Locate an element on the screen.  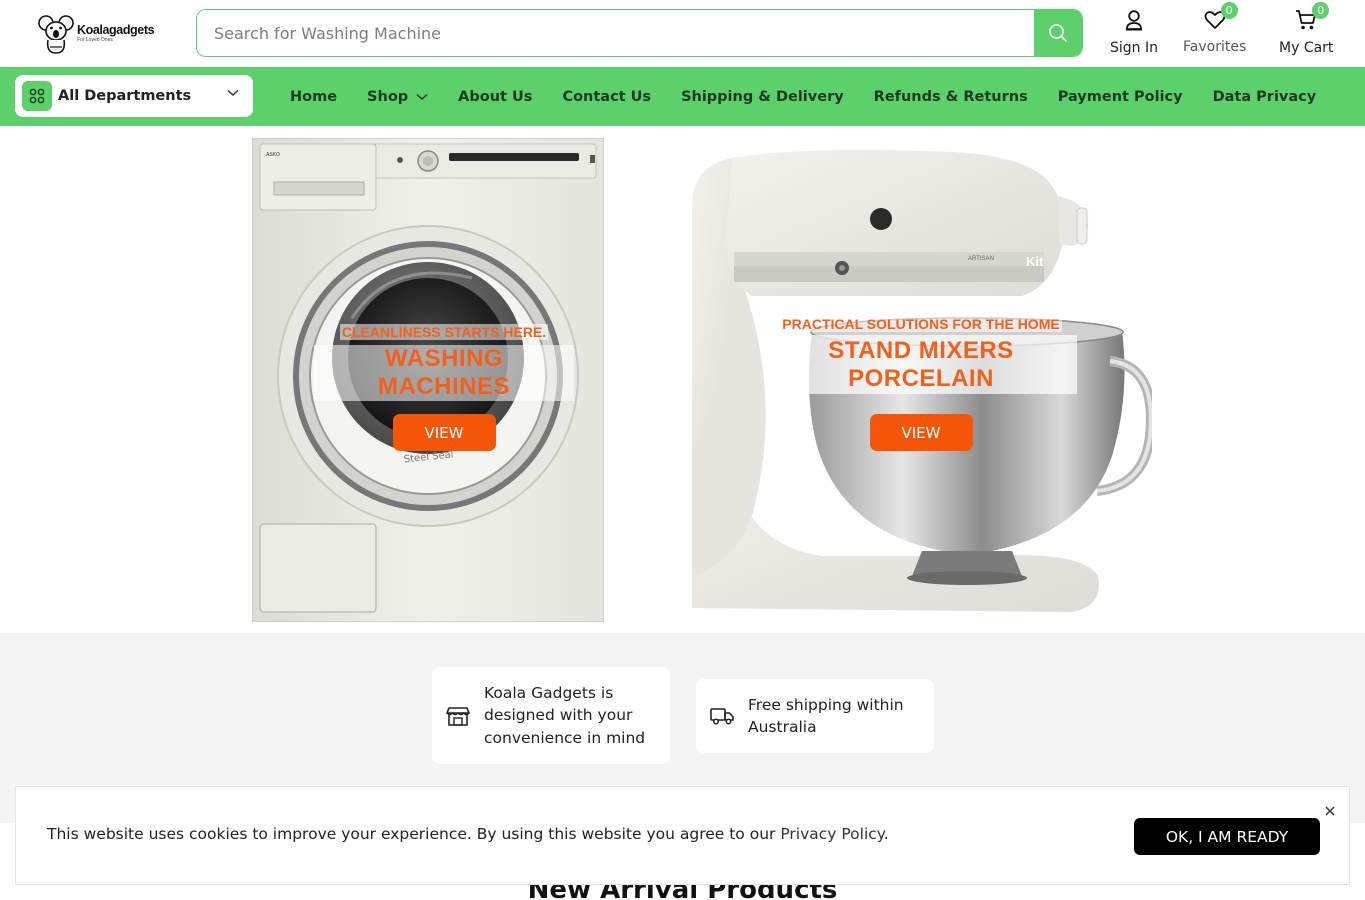
favorites-label: Favorites is located at coordinates (1215, 47).